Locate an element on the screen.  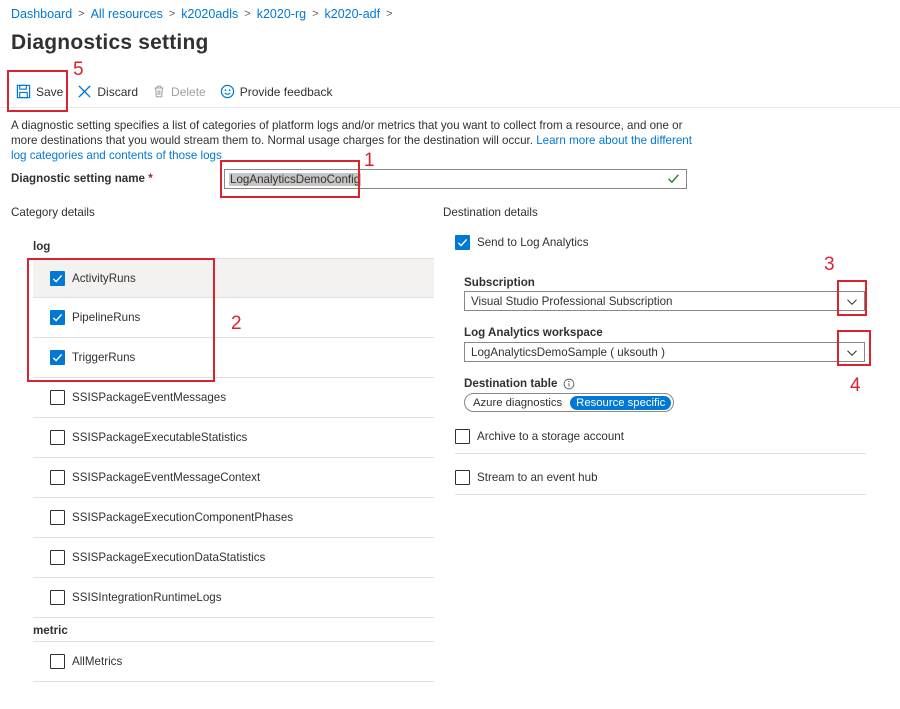
annotation-box-workspace is located at coordinates (854, 348).